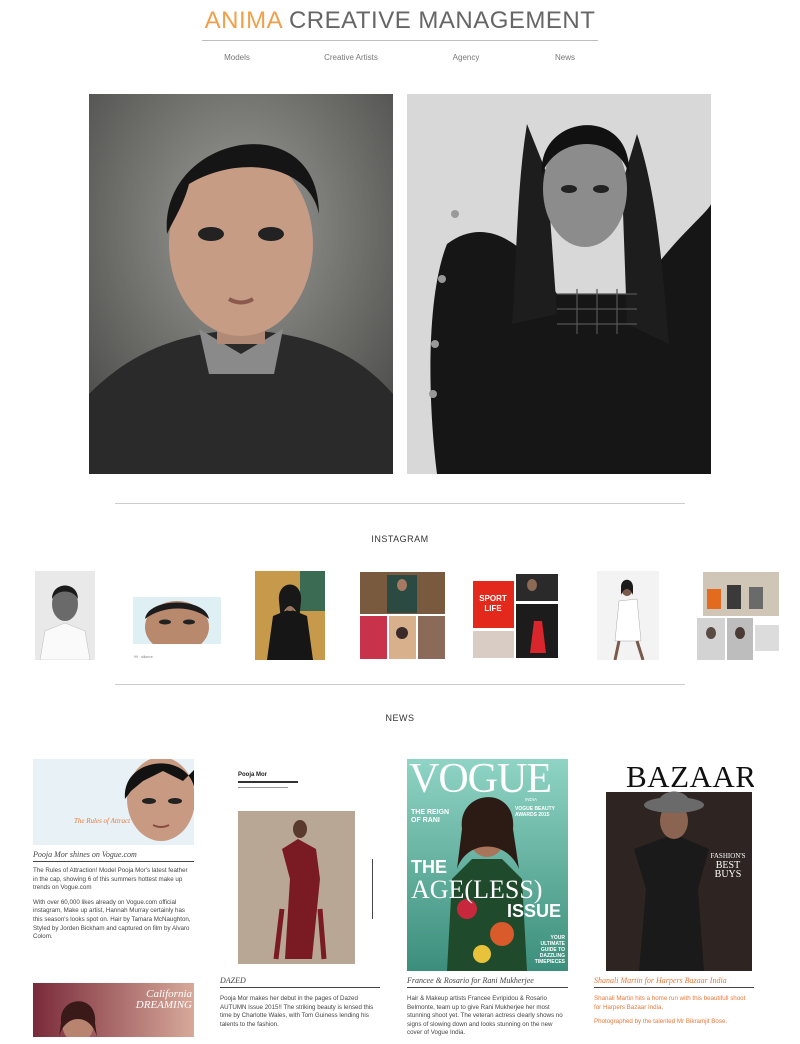  I want to click on news-title: Pooja Mor shines on Vogue.com, so click(85, 854).